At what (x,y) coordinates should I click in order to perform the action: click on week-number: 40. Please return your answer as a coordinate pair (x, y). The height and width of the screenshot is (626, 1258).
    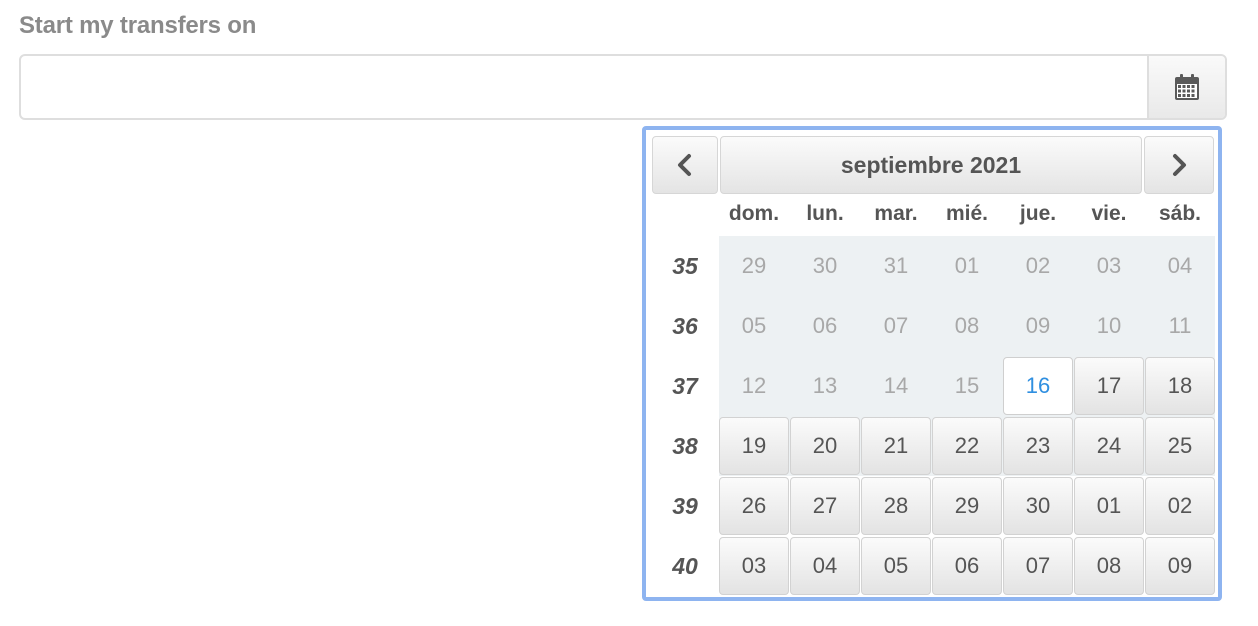
    Looking at the image, I should click on (685, 565).